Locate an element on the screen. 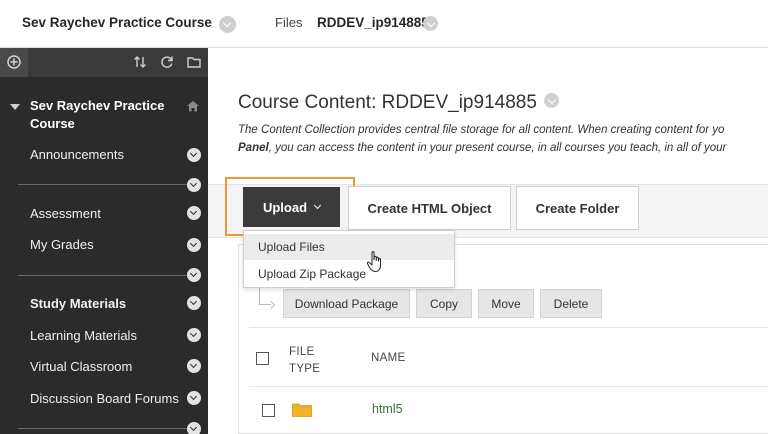 The height and width of the screenshot is (434, 768). announcements-chevron-icon is located at coordinates (194, 155).